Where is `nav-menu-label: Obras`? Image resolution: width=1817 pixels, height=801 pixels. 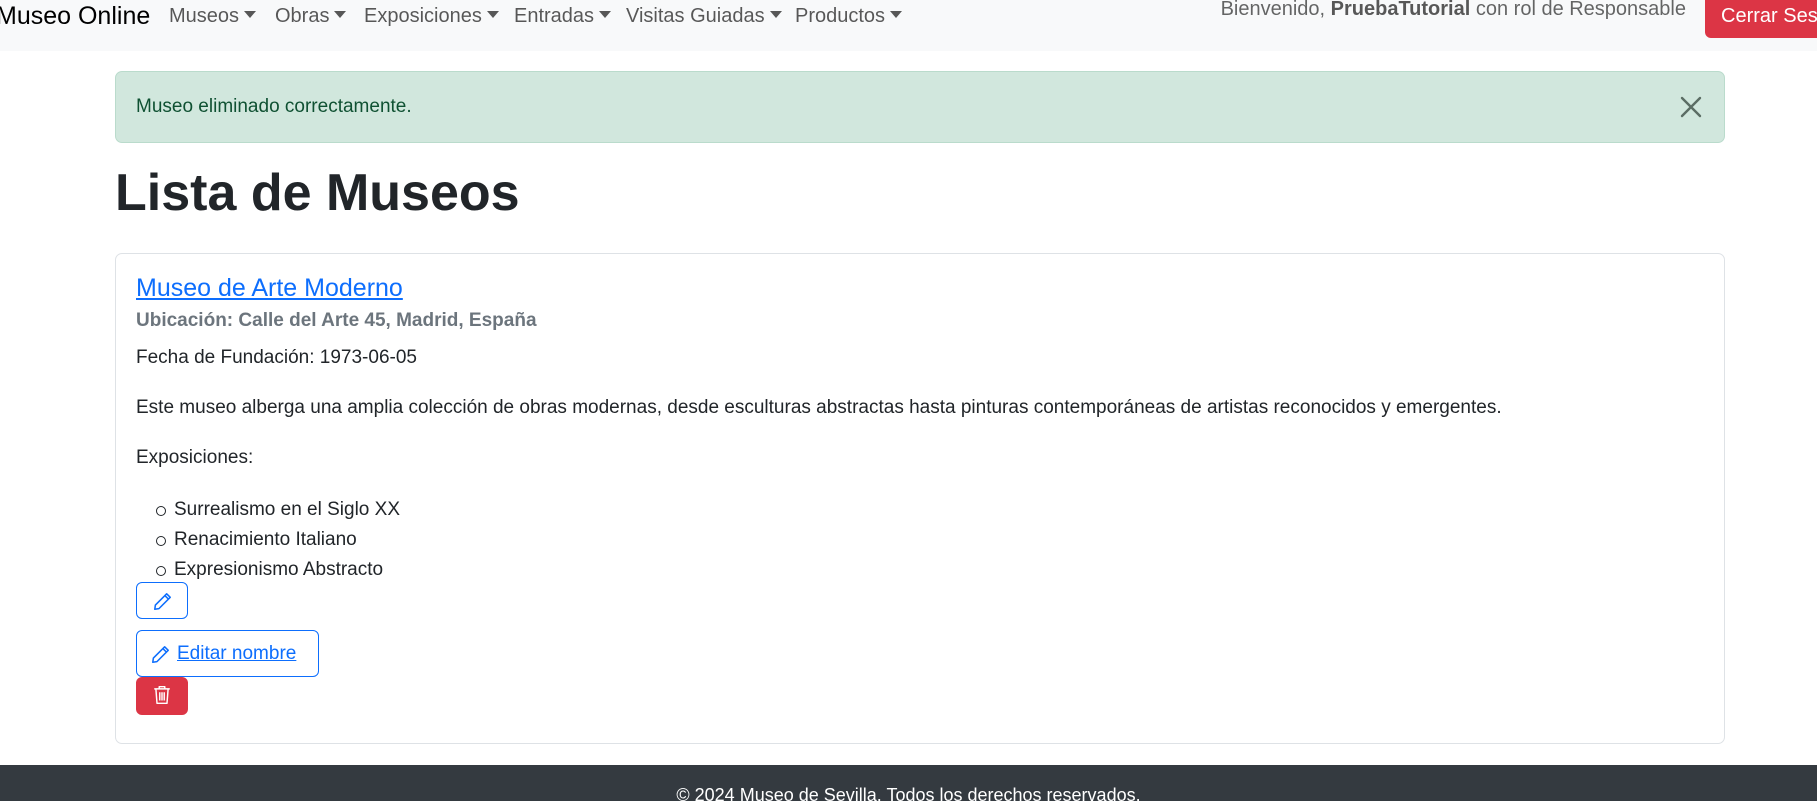
nav-menu-label: Obras is located at coordinates (302, 16).